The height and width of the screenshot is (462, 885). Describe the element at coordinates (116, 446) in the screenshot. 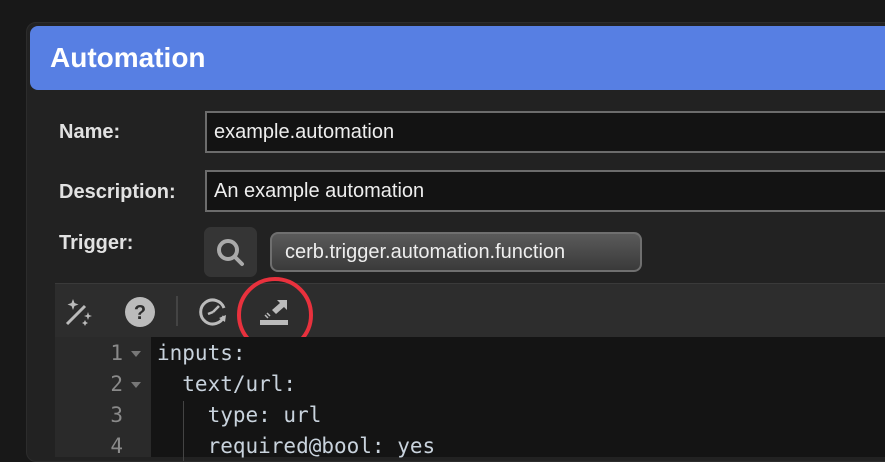

I see `line-number: 4` at that location.